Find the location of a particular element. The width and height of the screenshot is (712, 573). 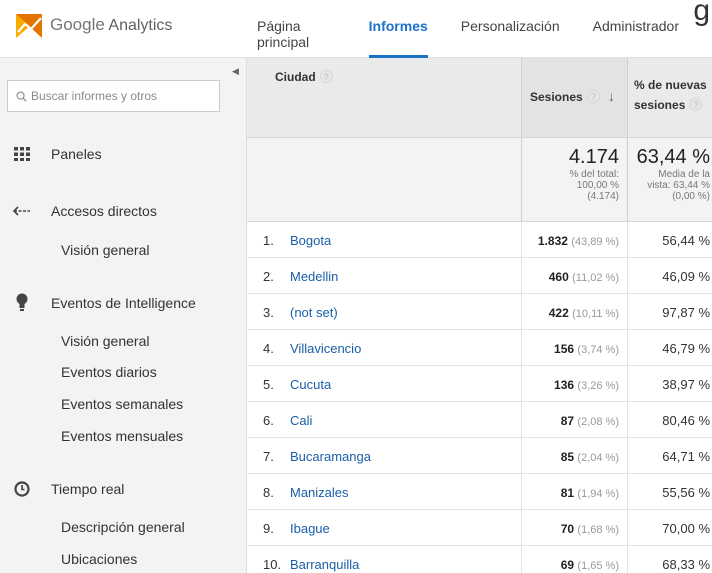

city-link: Manizales is located at coordinates (319, 492).